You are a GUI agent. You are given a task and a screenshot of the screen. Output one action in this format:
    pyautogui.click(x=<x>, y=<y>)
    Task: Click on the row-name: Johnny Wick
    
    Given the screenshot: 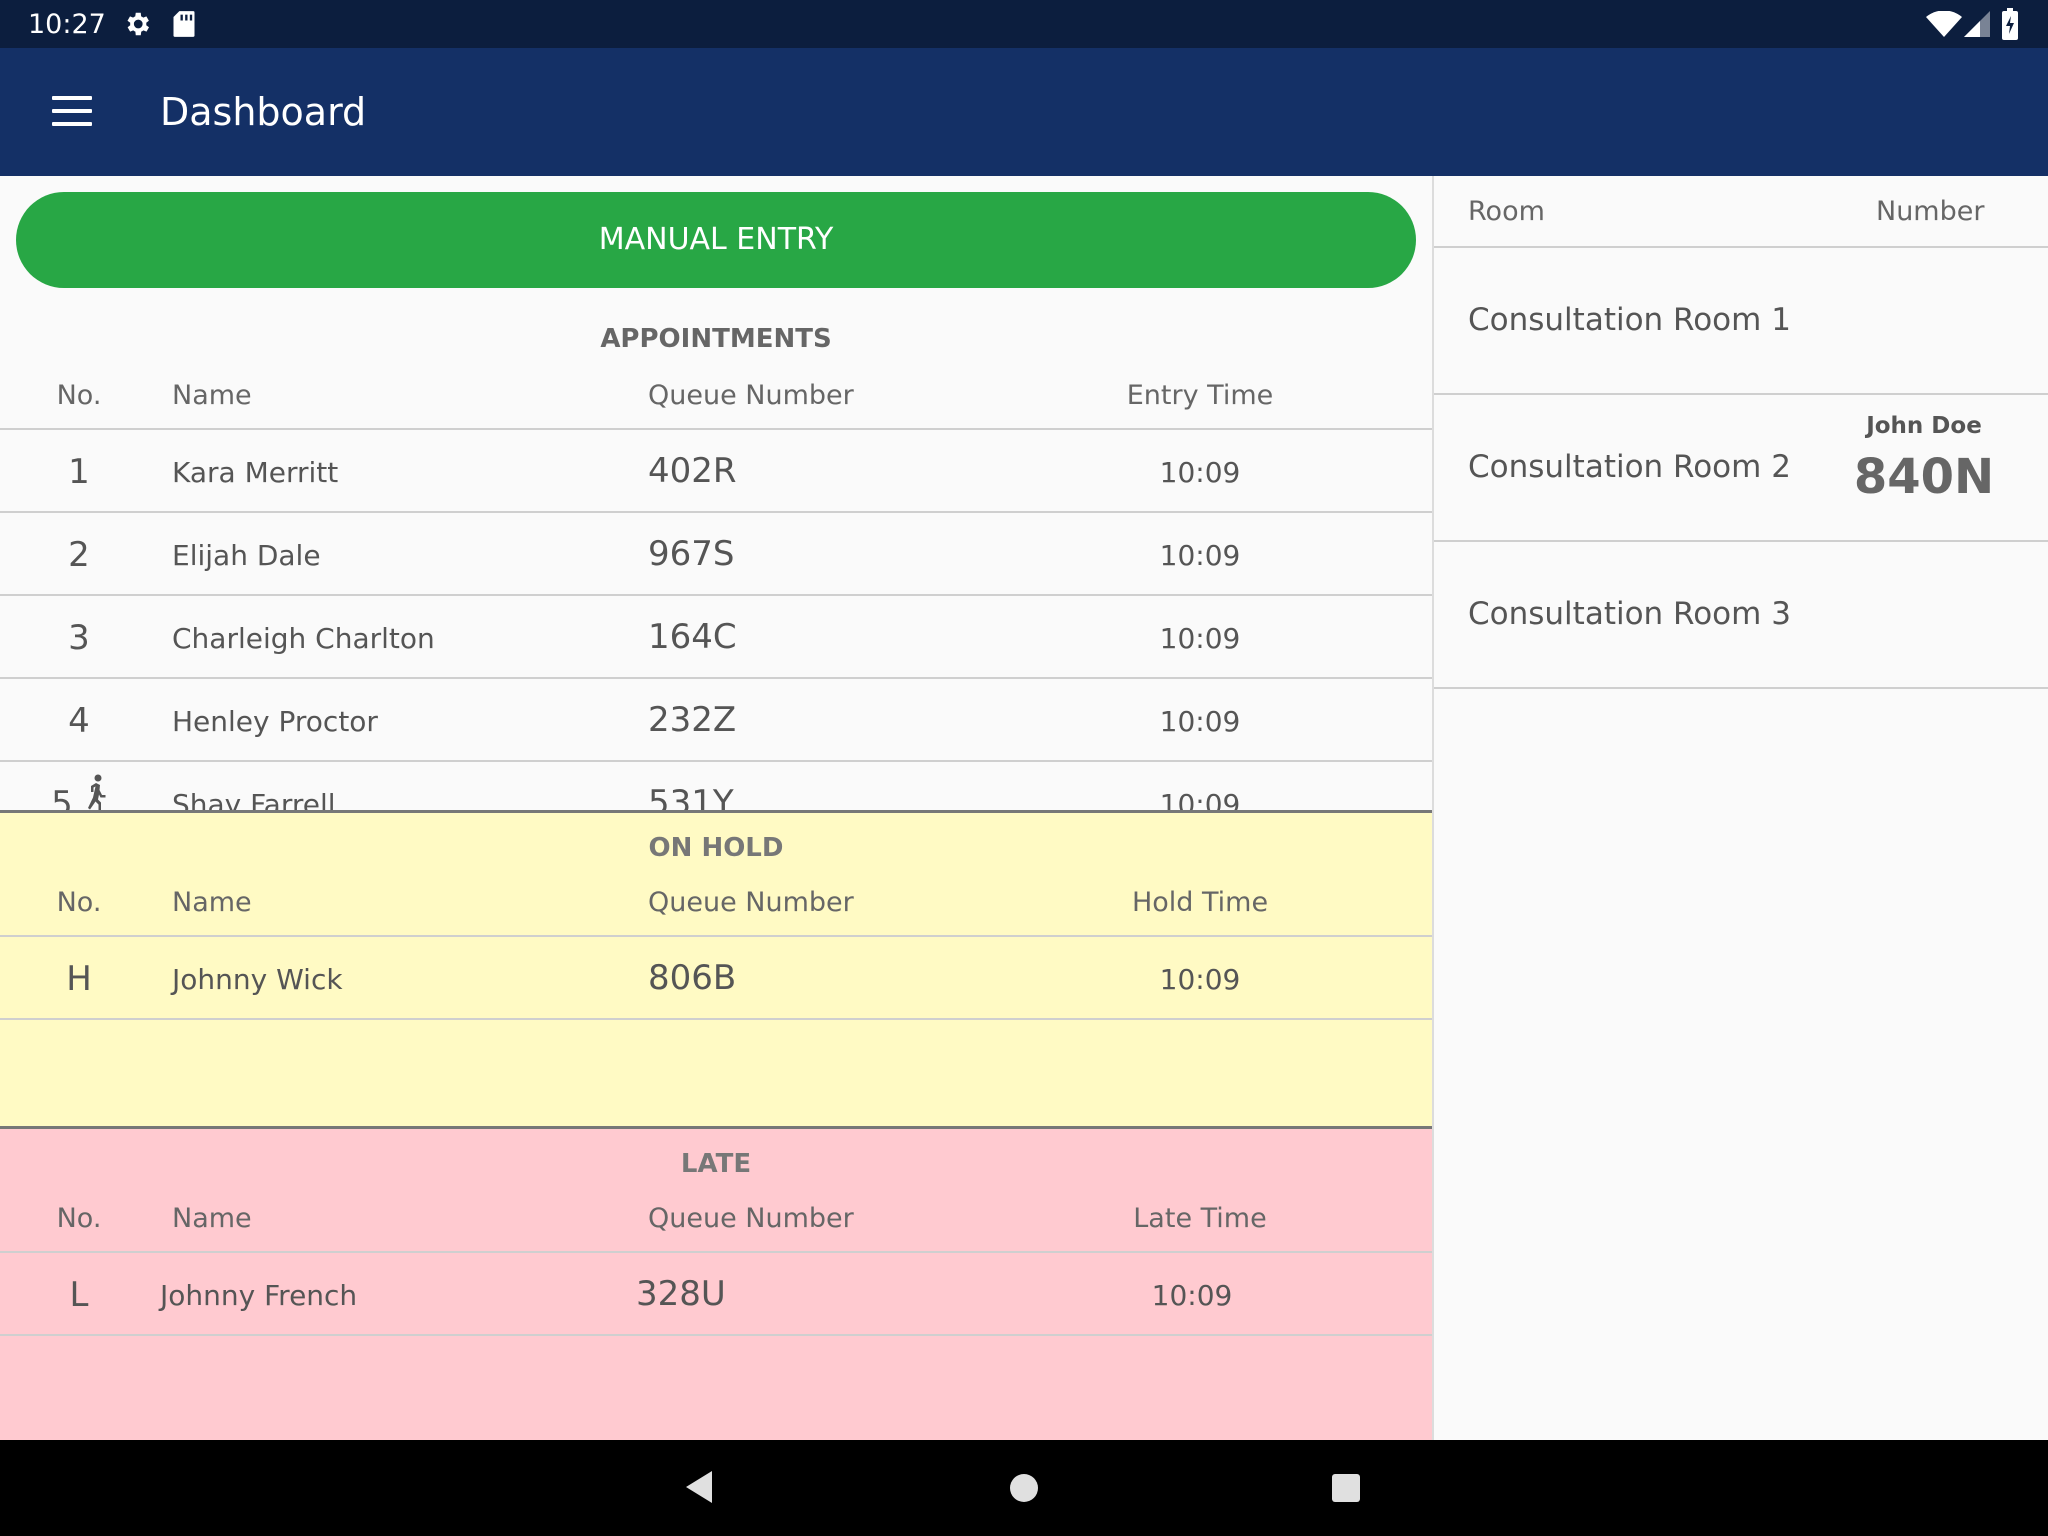 What is the action you would take?
    pyautogui.click(x=257, y=979)
    